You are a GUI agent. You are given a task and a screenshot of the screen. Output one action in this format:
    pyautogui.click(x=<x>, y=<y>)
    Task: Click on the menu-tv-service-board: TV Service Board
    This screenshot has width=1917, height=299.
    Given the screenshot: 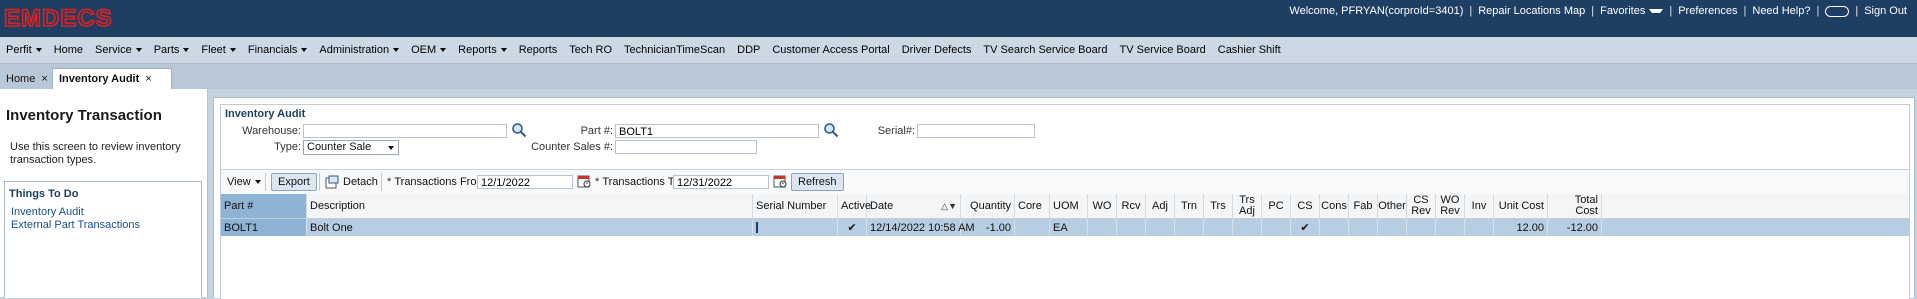 What is the action you would take?
    pyautogui.click(x=1163, y=50)
    